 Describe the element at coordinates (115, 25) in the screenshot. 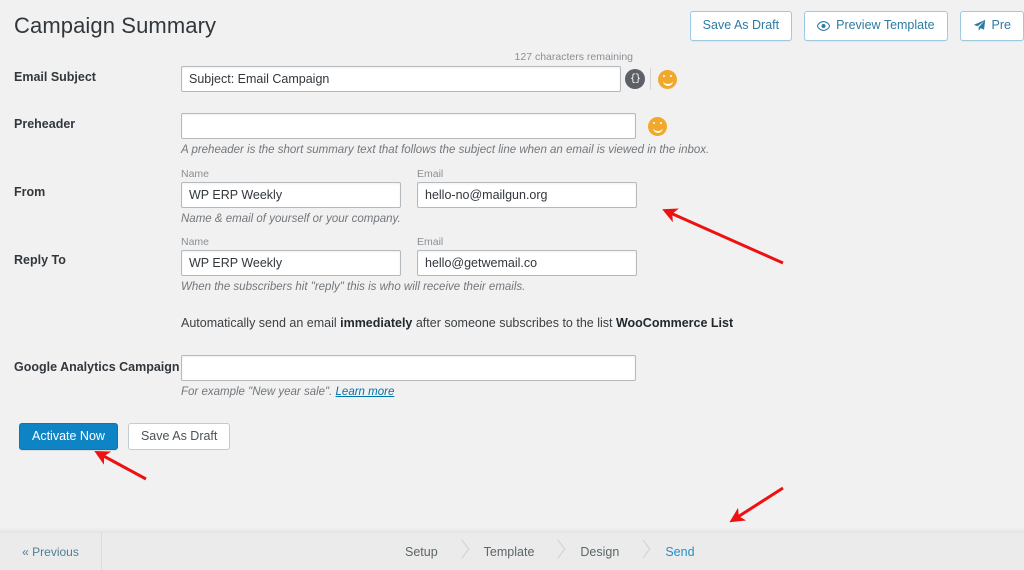

I see `page-title: Campaign Summary` at that location.